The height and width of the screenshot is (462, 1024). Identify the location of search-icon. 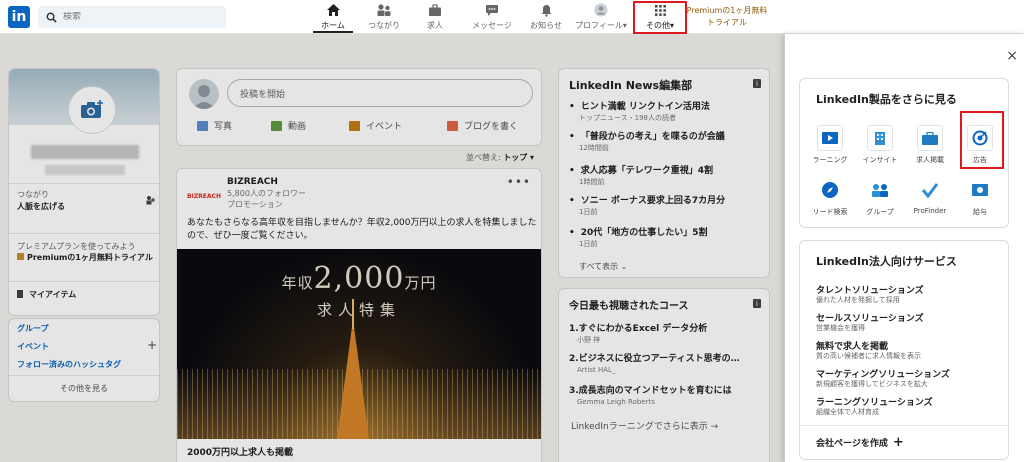
(51, 17).